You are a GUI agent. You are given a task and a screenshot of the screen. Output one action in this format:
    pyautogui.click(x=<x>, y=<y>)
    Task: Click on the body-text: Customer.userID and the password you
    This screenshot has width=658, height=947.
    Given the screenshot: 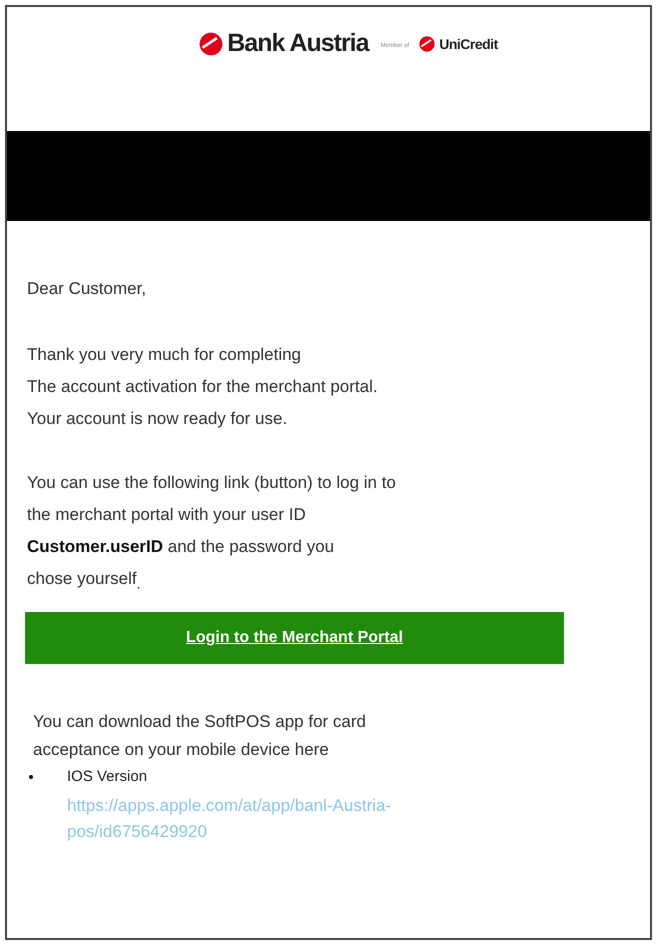 What is the action you would take?
    pyautogui.click(x=181, y=547)
    